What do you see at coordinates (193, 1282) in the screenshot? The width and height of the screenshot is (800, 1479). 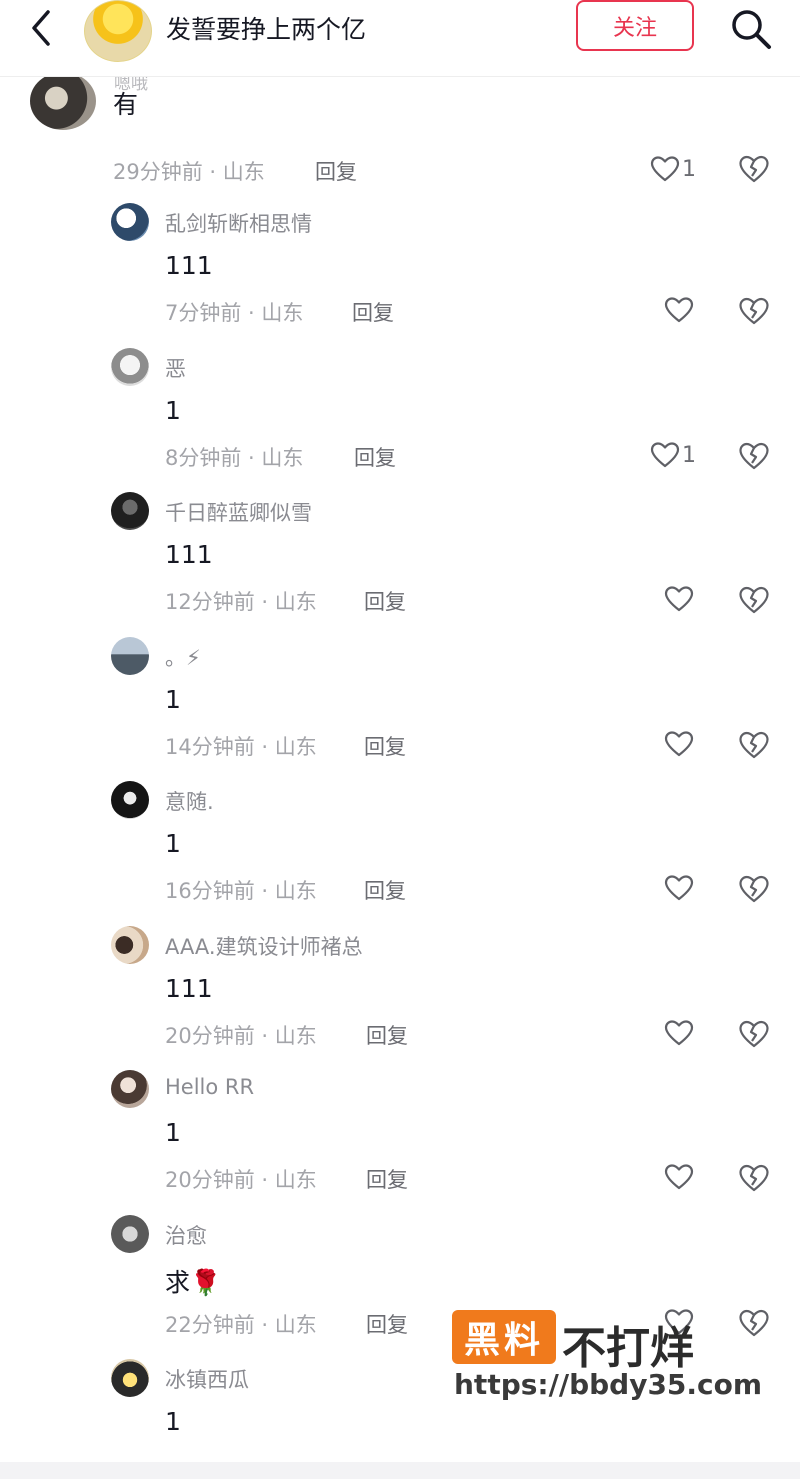 I see `reply-text: 求🌹` at bounding box center [193, 1282].